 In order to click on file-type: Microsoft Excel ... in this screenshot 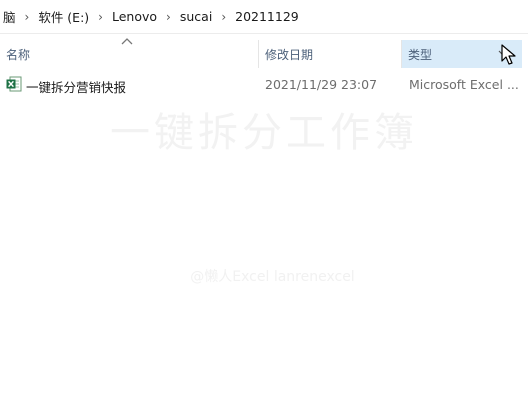, I will do `click(464, 84)`.